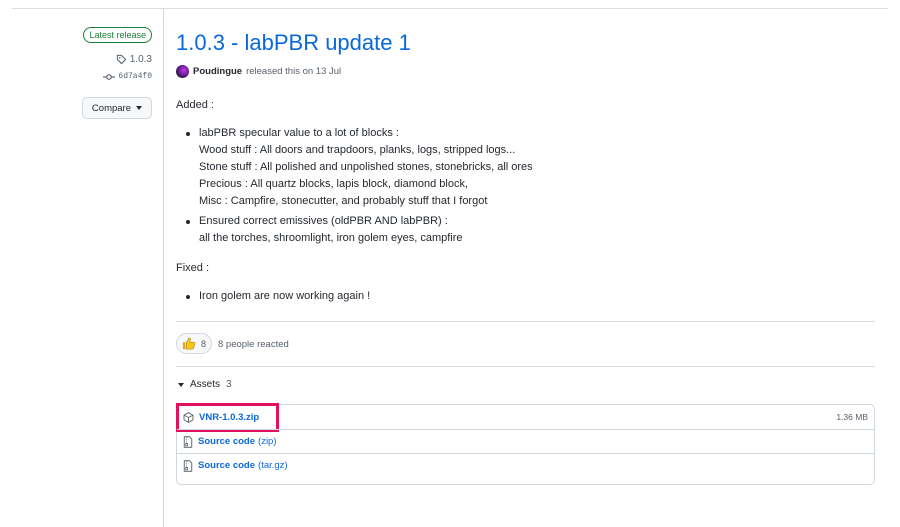 Image resolution: width=900 pixels, height=527 pixels. What do you see at coordinates (229, 384) in the screenshot?
I see `assets-count: 3` at bounding box center [229, 384].